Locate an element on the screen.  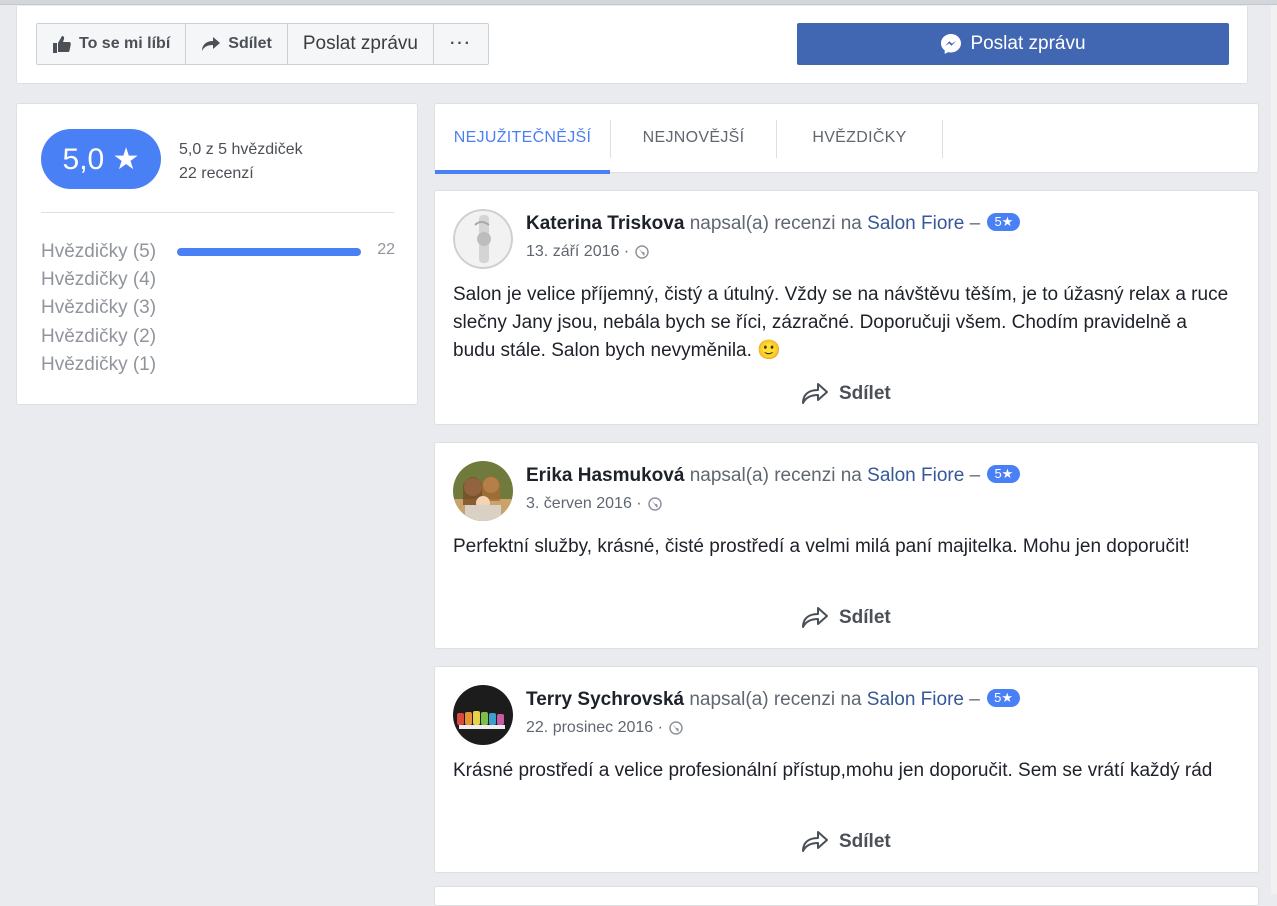
browser-top-edge is located at coordinates (638, 2).